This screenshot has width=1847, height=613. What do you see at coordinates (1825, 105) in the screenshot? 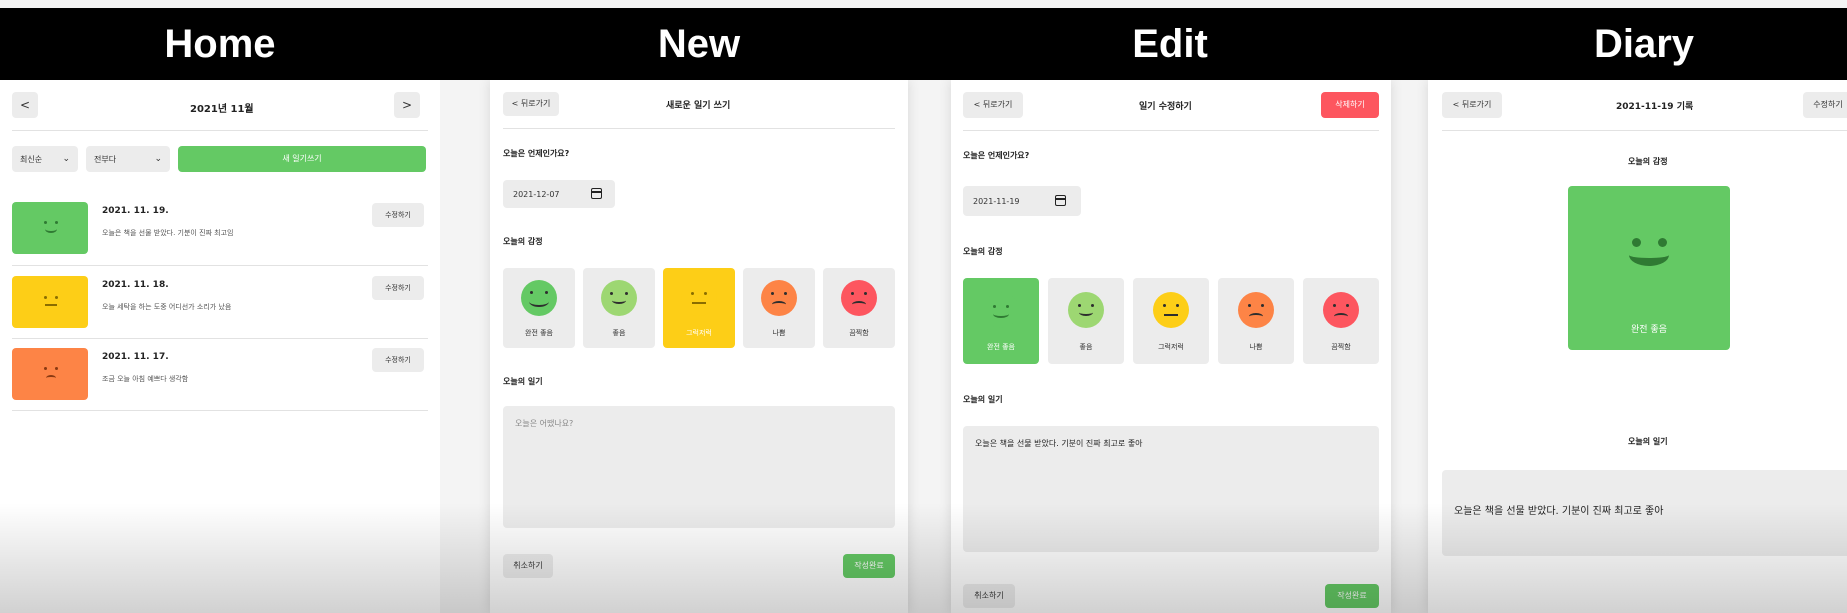
I see `edit-button: 수정하기` at bounding box center [1825, 105].